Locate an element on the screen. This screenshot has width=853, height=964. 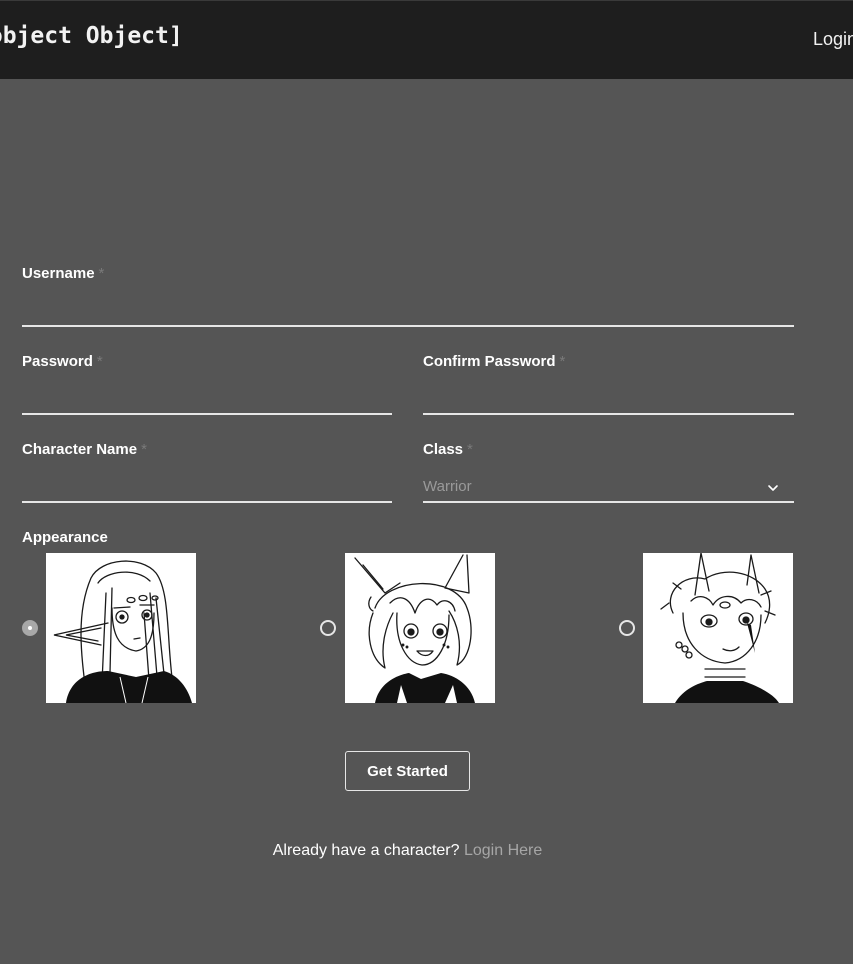
cat-girl-portrait is located at coordinates (420, 628).